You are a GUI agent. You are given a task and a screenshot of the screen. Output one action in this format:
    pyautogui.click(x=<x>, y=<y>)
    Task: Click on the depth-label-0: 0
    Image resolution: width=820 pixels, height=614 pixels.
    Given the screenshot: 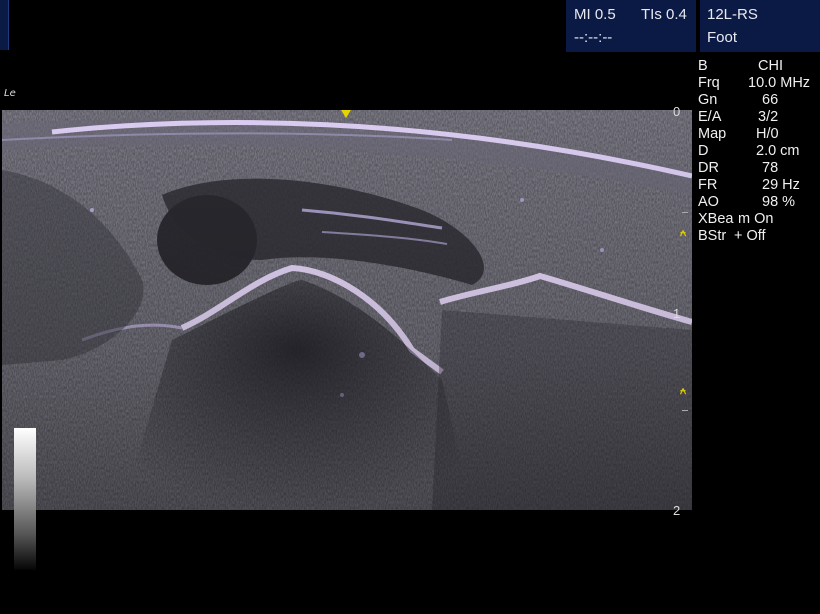 What is the action you would take?
    pyautogui.click(x=677, y=111)
    